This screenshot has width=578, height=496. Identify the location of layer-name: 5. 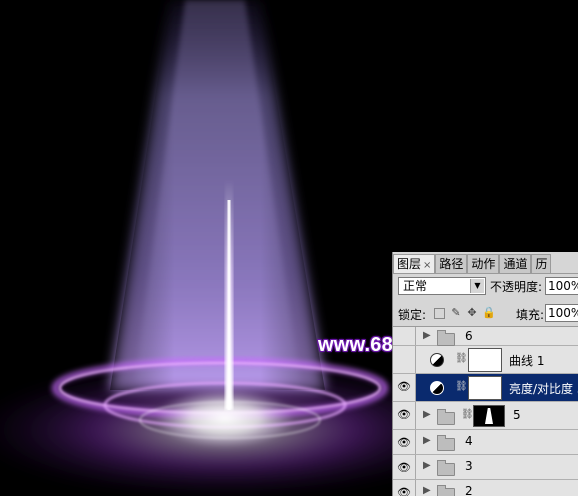
(517, 415).